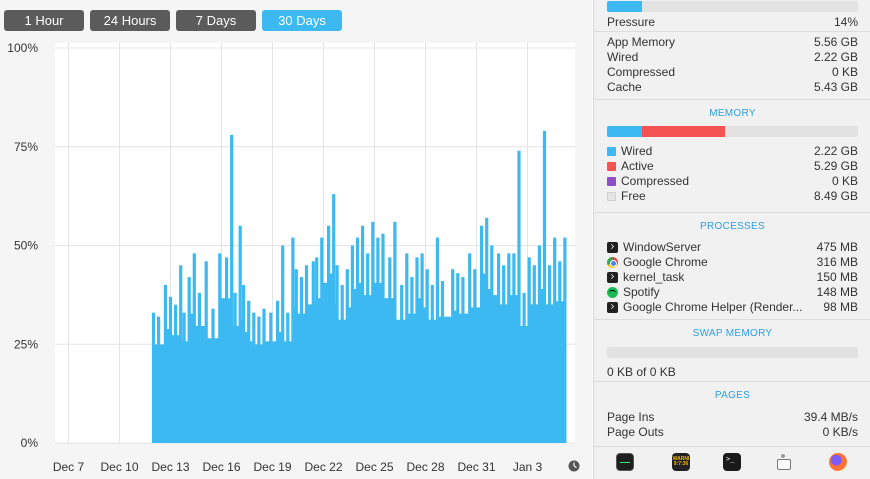  I want to click on activity-monitor-icon, so click(625, 462).